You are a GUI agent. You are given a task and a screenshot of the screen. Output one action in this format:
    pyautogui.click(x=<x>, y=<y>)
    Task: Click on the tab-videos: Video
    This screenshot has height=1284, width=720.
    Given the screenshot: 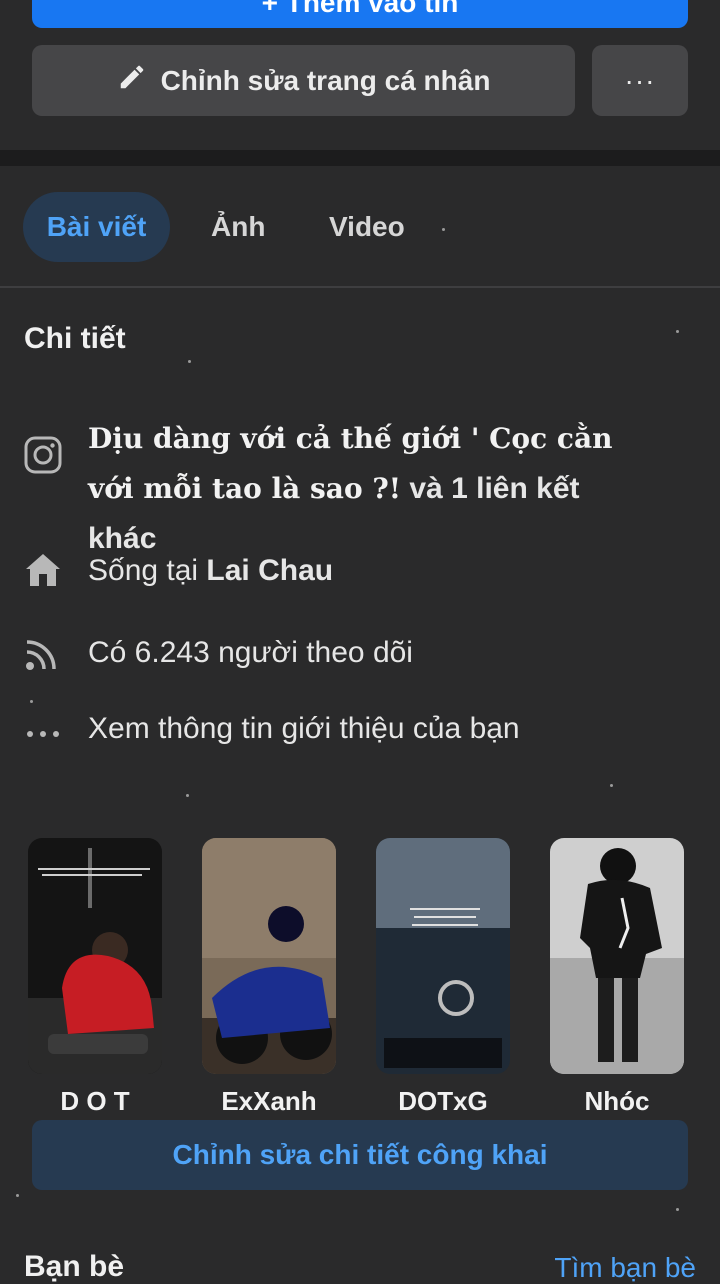 What is the action you would take?
    pyautogui.click(x=367, y=227)
    